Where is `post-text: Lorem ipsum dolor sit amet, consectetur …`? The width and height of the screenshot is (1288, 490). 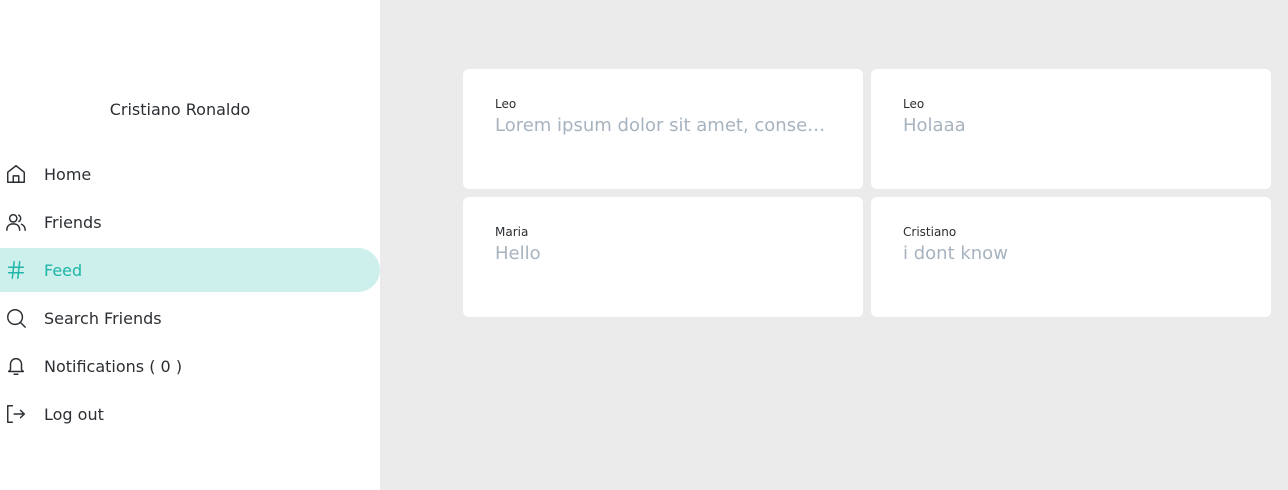
post-text: Lorem ipsum dolor sit amet, consectetur … is located at coordinates (663, 125).